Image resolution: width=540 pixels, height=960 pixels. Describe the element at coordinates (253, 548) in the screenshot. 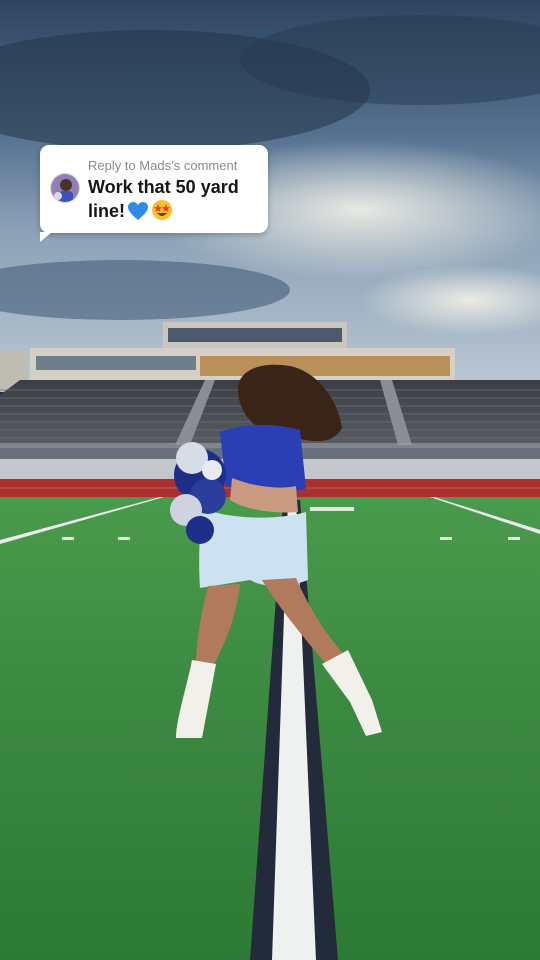

I see `shorts` at that location.